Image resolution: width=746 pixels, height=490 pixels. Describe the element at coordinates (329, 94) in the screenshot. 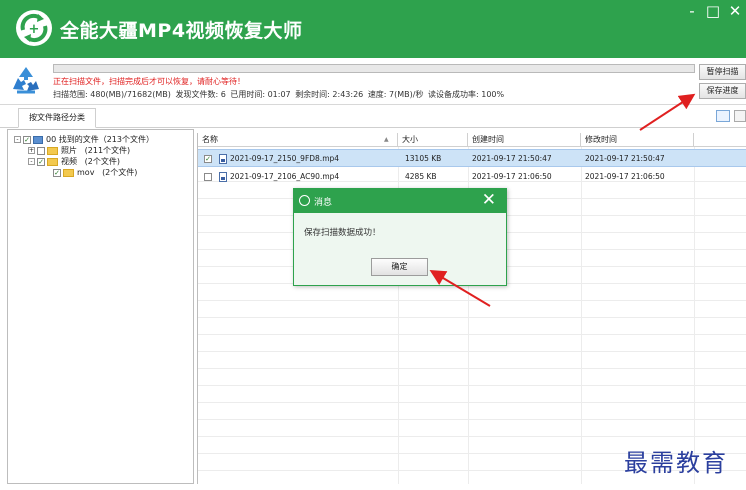

I see `remaining-time: 剩余时间: 2:43:26` at that location.